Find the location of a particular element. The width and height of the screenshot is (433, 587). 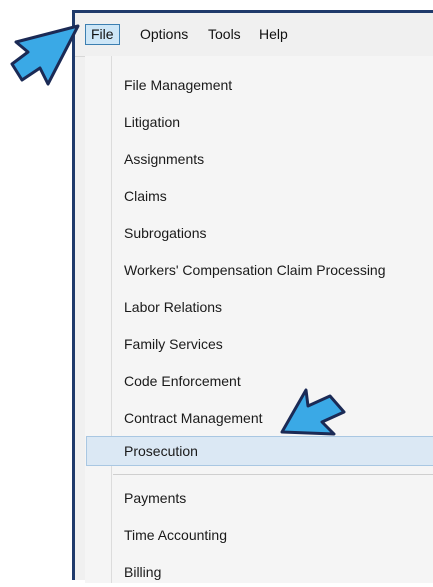

menu-item-label: Billing is located at coordinates (143, 572).